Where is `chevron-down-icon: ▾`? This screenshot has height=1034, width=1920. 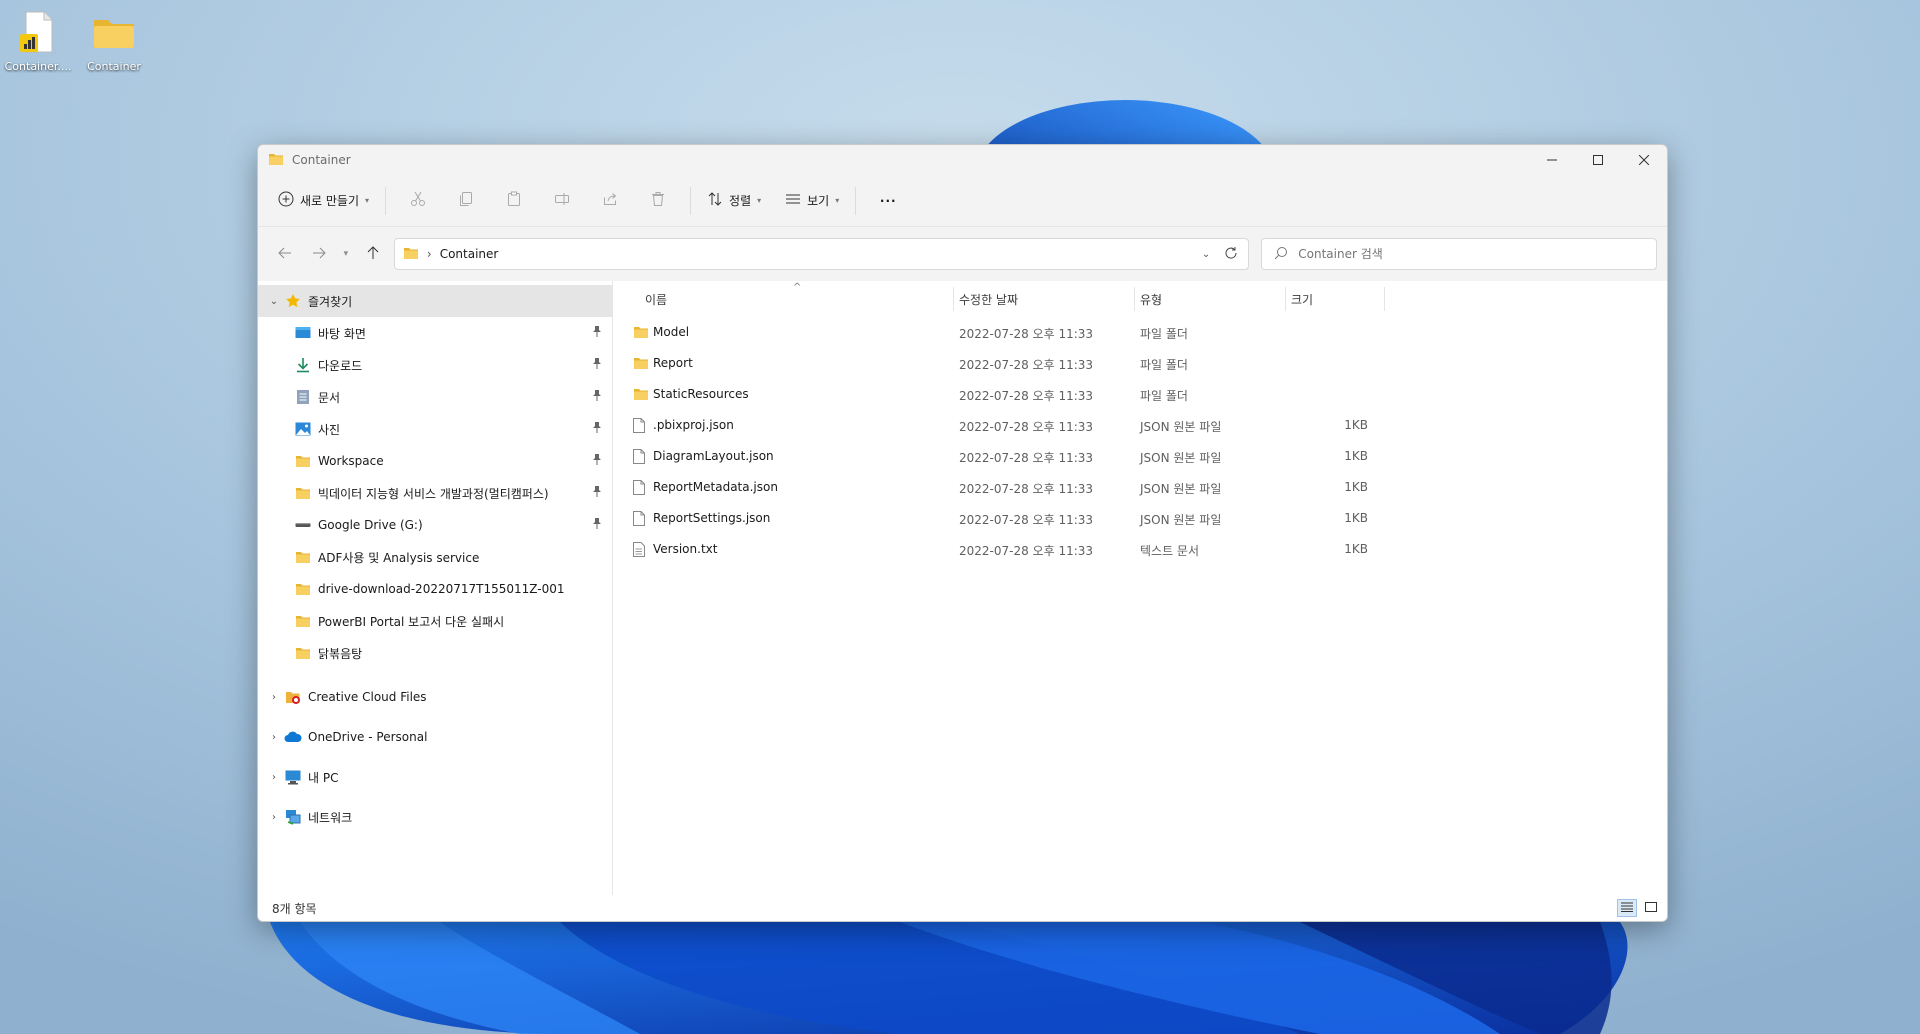
chevron-down-icon: ▾ is located at coordinates (759, 200).